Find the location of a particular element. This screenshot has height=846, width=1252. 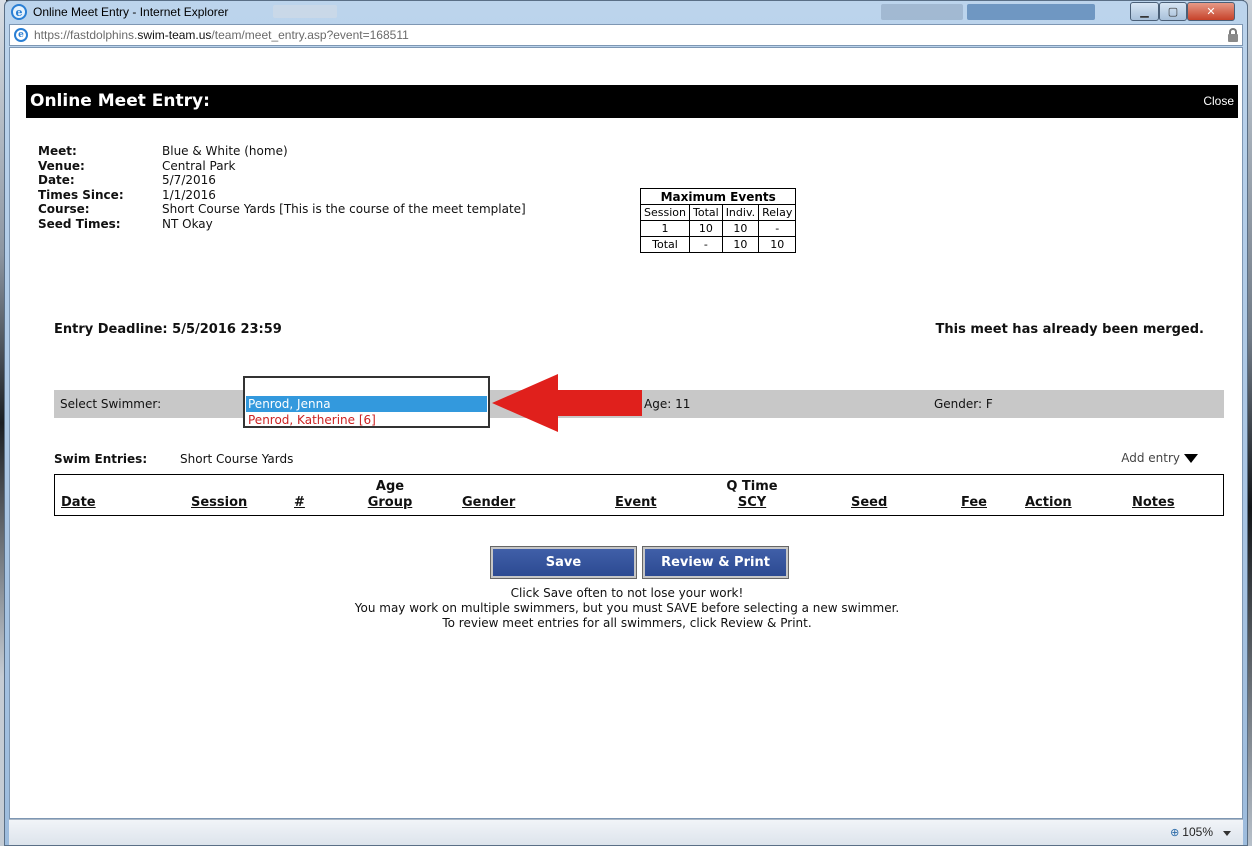

meet-info-row: Date: 5/7/2016 is located at coordinates (127, 180).